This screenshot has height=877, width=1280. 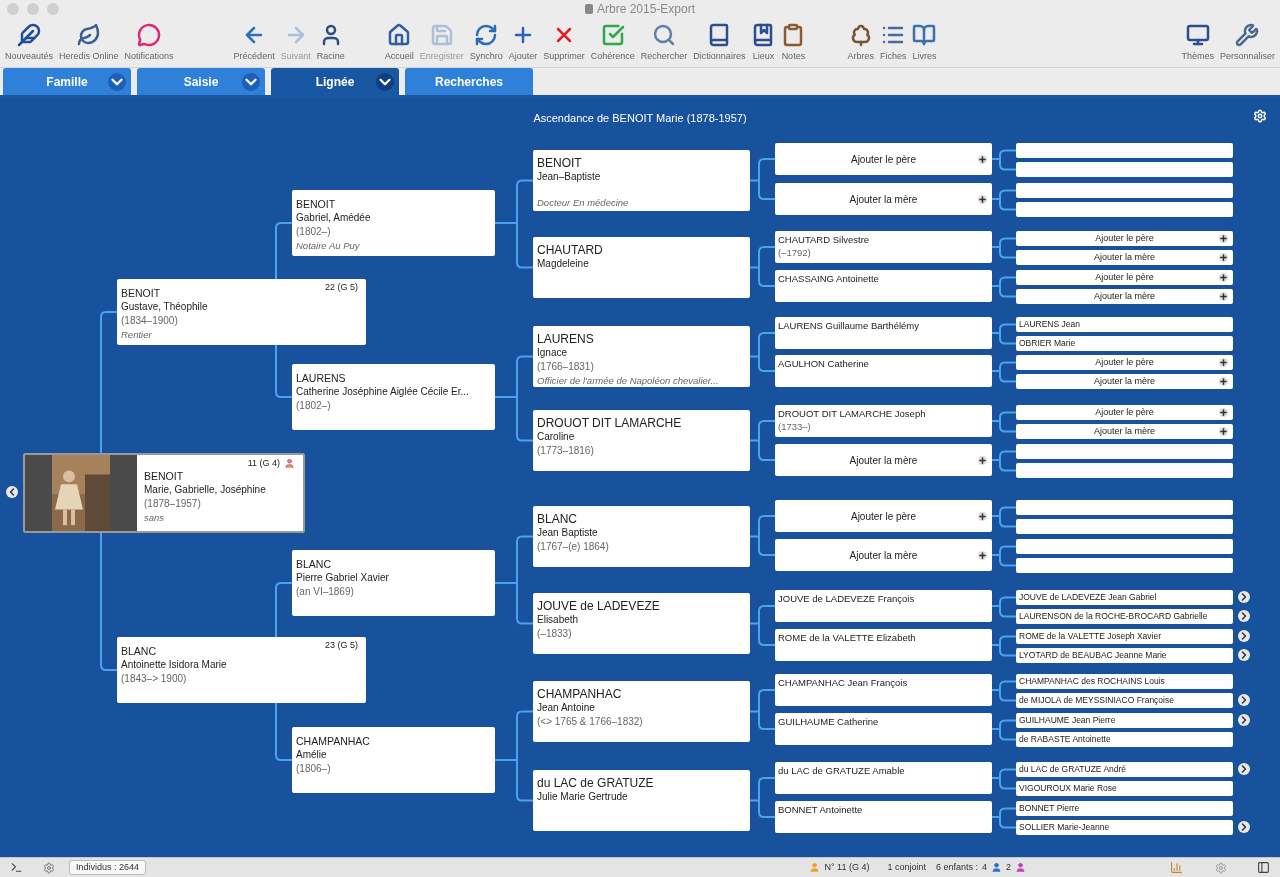 What do you see at coordinates (393, 583) in the screenshot?
I see `ancestor-card: BLANC Pierre Gabriel Xavier (an VI–1869)` at bounding box center [393, 583].